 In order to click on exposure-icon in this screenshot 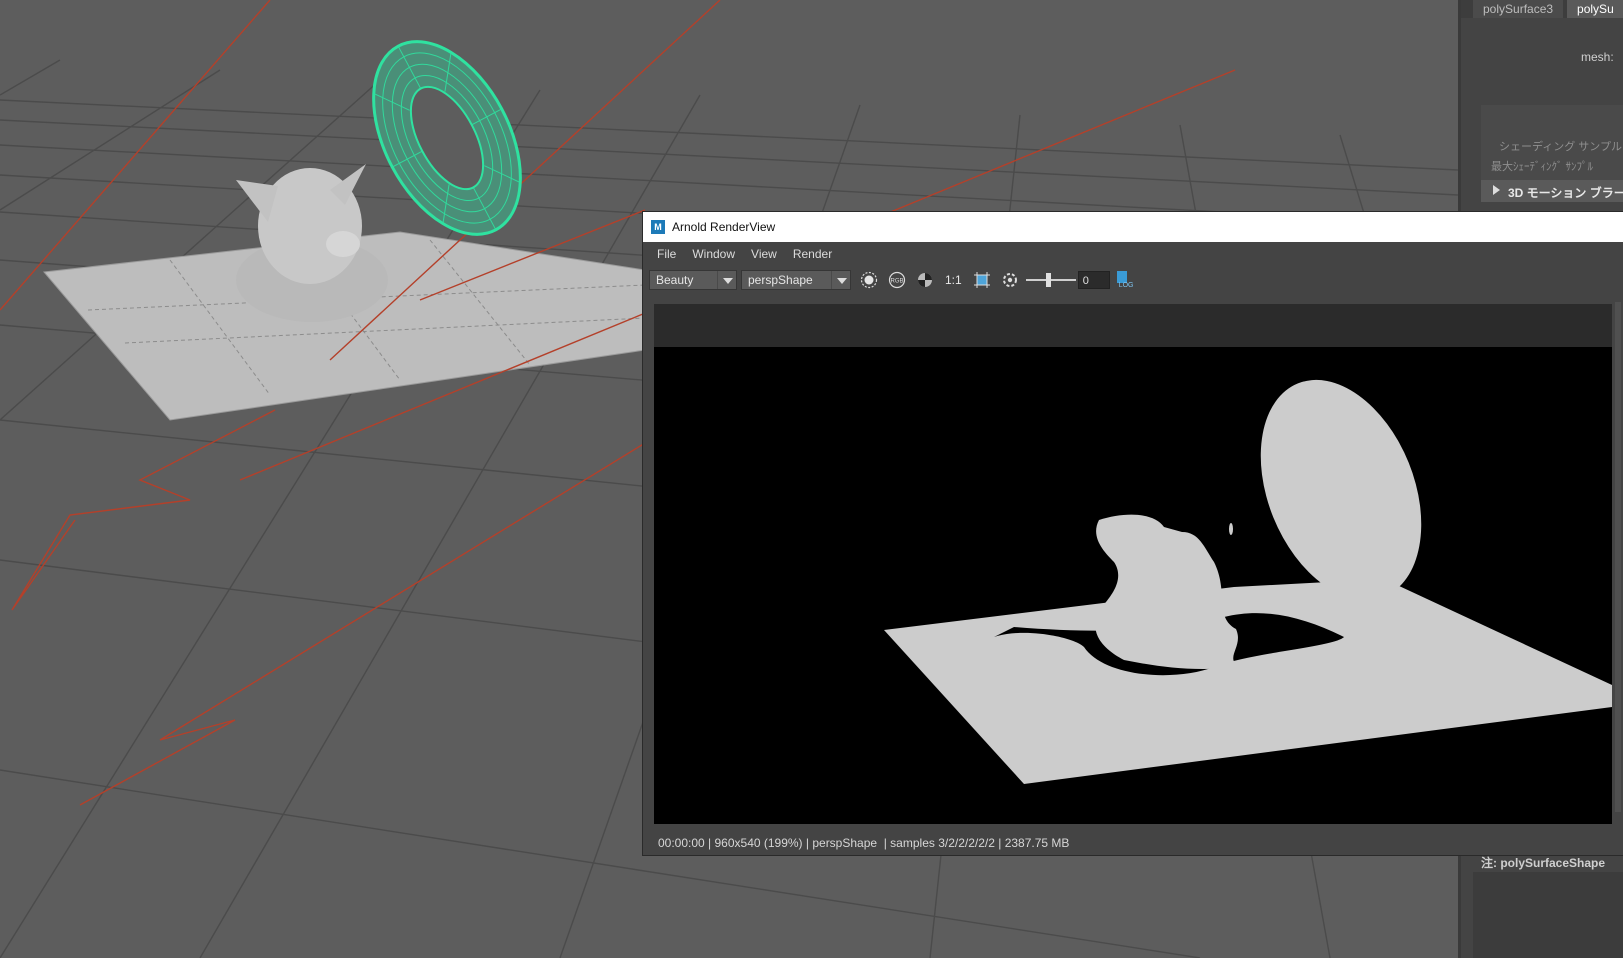, I will do `click(1010, 280)`.